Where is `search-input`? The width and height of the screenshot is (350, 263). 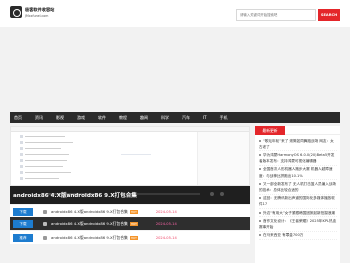
search-input is located at coordinates (276, 15).